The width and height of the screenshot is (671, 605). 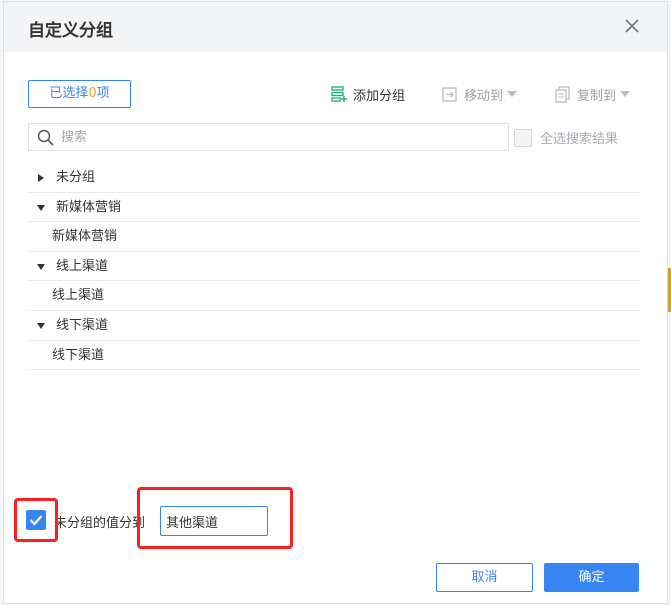 I want to click on dialog-title: 自定义分组, so click(x=70, y=31).